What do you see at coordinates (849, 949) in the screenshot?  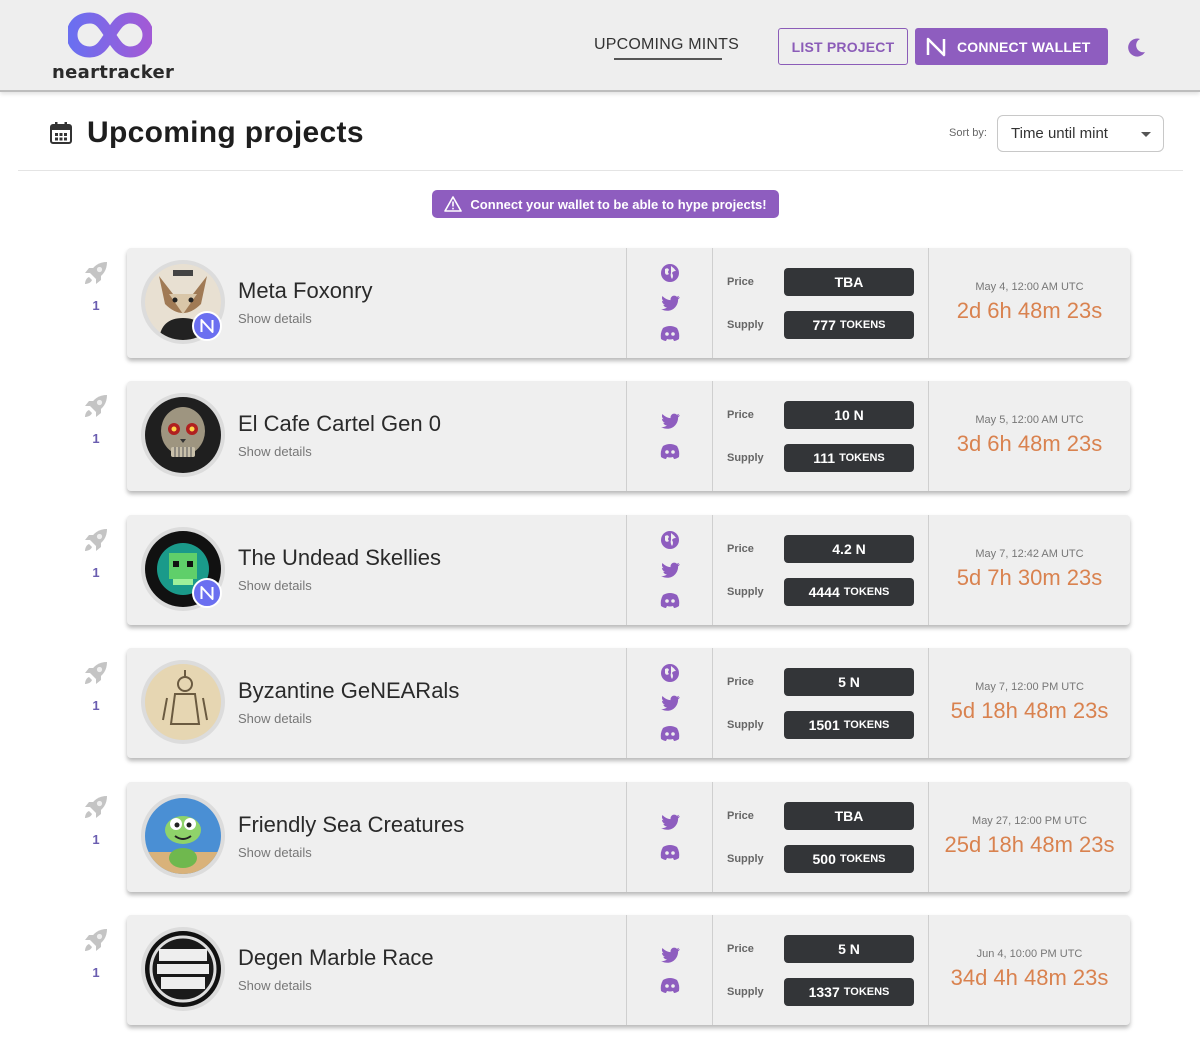 I see `price-text: 5 N` at bounding box center [849, 949].